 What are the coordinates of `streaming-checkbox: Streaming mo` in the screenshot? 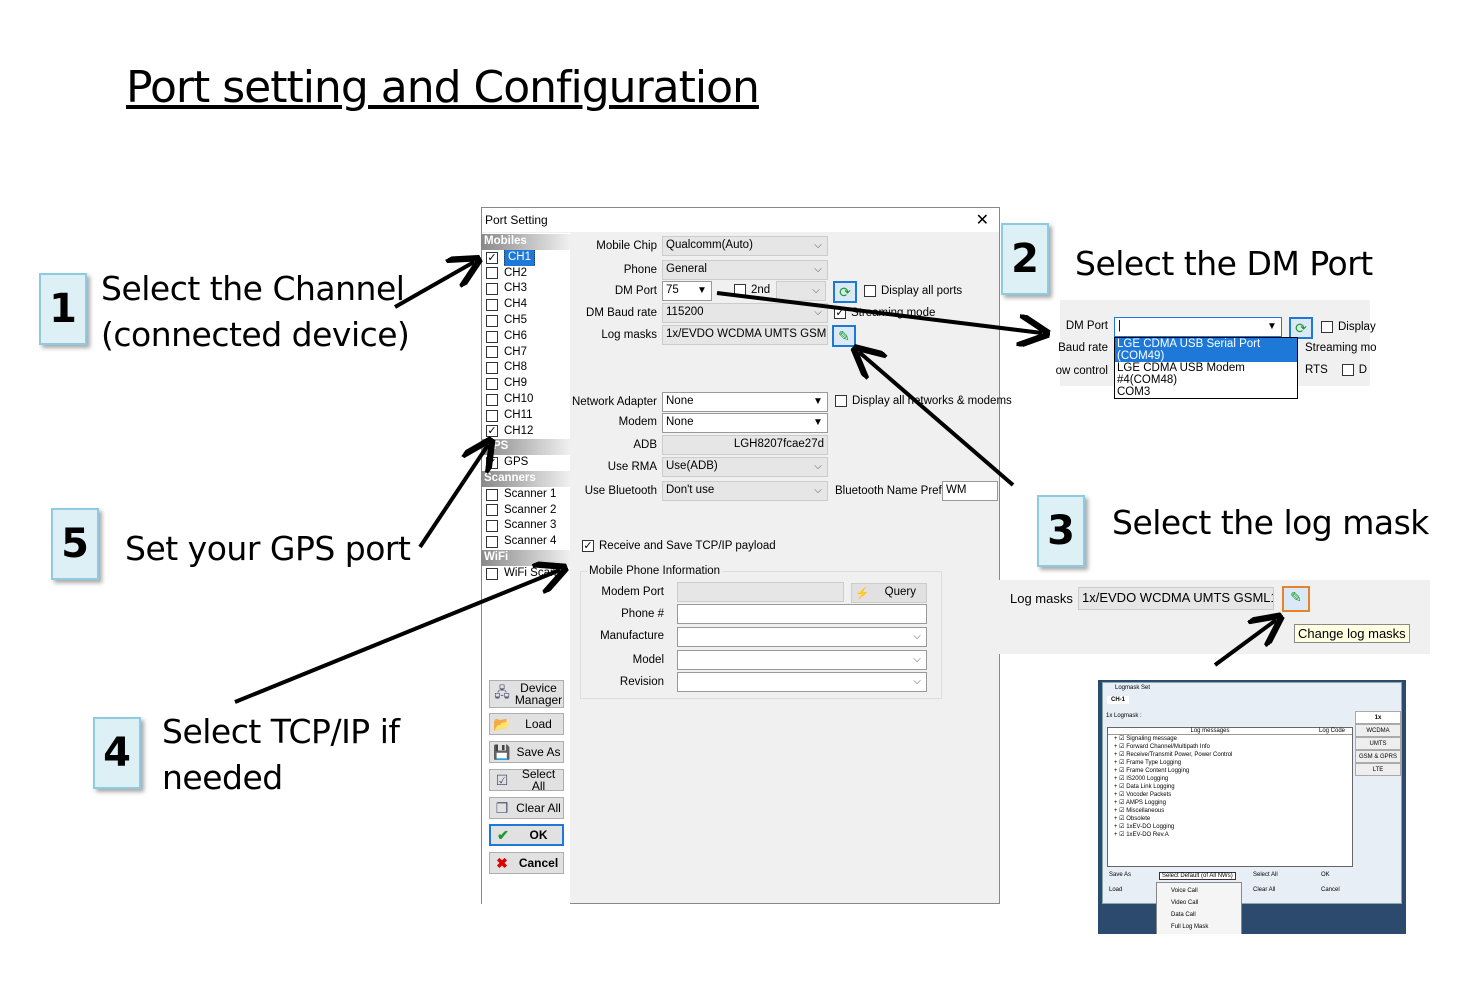 It's located at (1341, 348).